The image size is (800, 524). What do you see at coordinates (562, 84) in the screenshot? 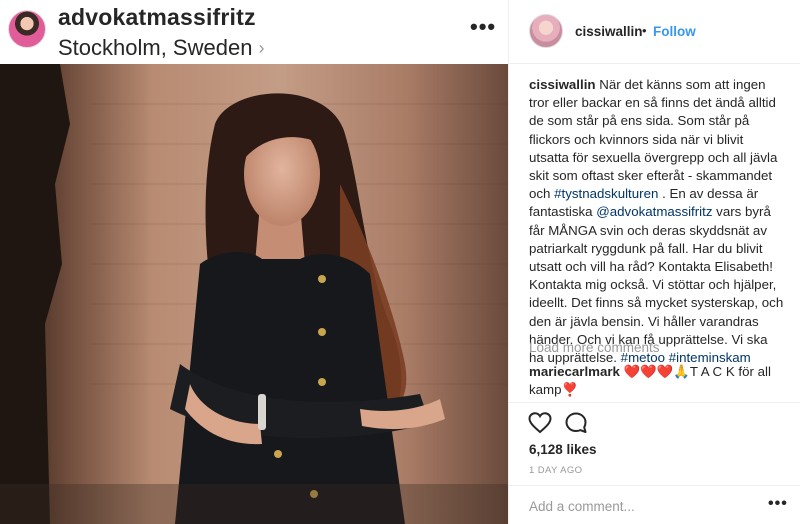
I see `caption-username: cissiwallin` at bounding box center [562, 84].